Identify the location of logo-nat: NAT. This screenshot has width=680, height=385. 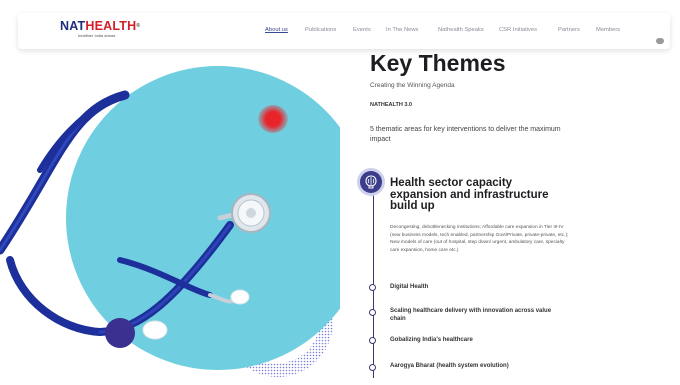
(73, 26).